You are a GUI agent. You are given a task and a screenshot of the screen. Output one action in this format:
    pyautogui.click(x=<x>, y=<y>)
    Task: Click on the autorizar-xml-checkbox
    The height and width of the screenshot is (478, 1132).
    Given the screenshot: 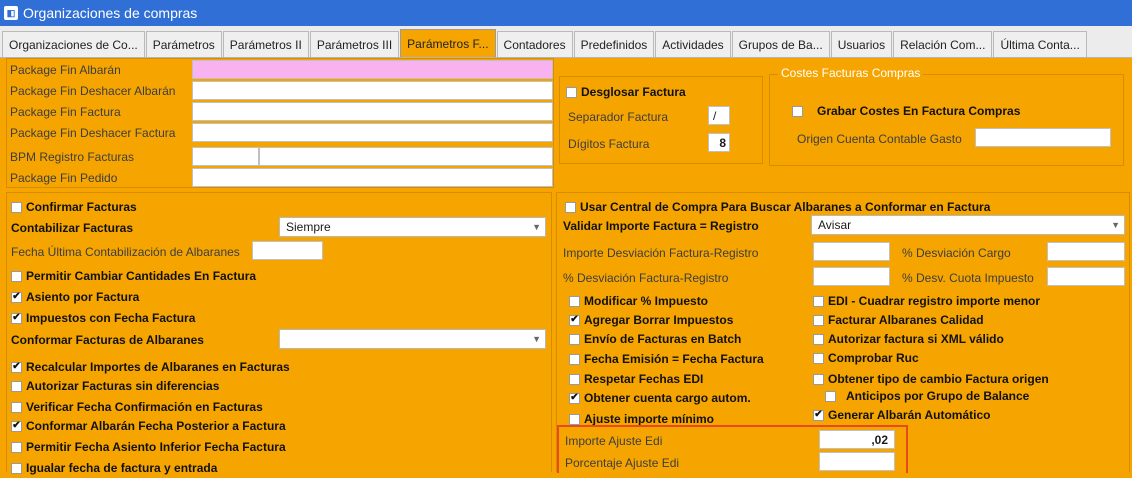 What is the action you would take?
    pyautogui.click(x=818, y=339)
    